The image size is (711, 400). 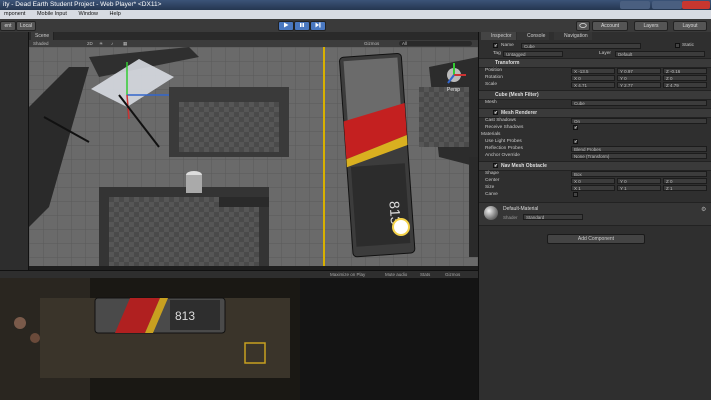 I want to click on active-checkbox: ✓, so click(x=495, y=46).